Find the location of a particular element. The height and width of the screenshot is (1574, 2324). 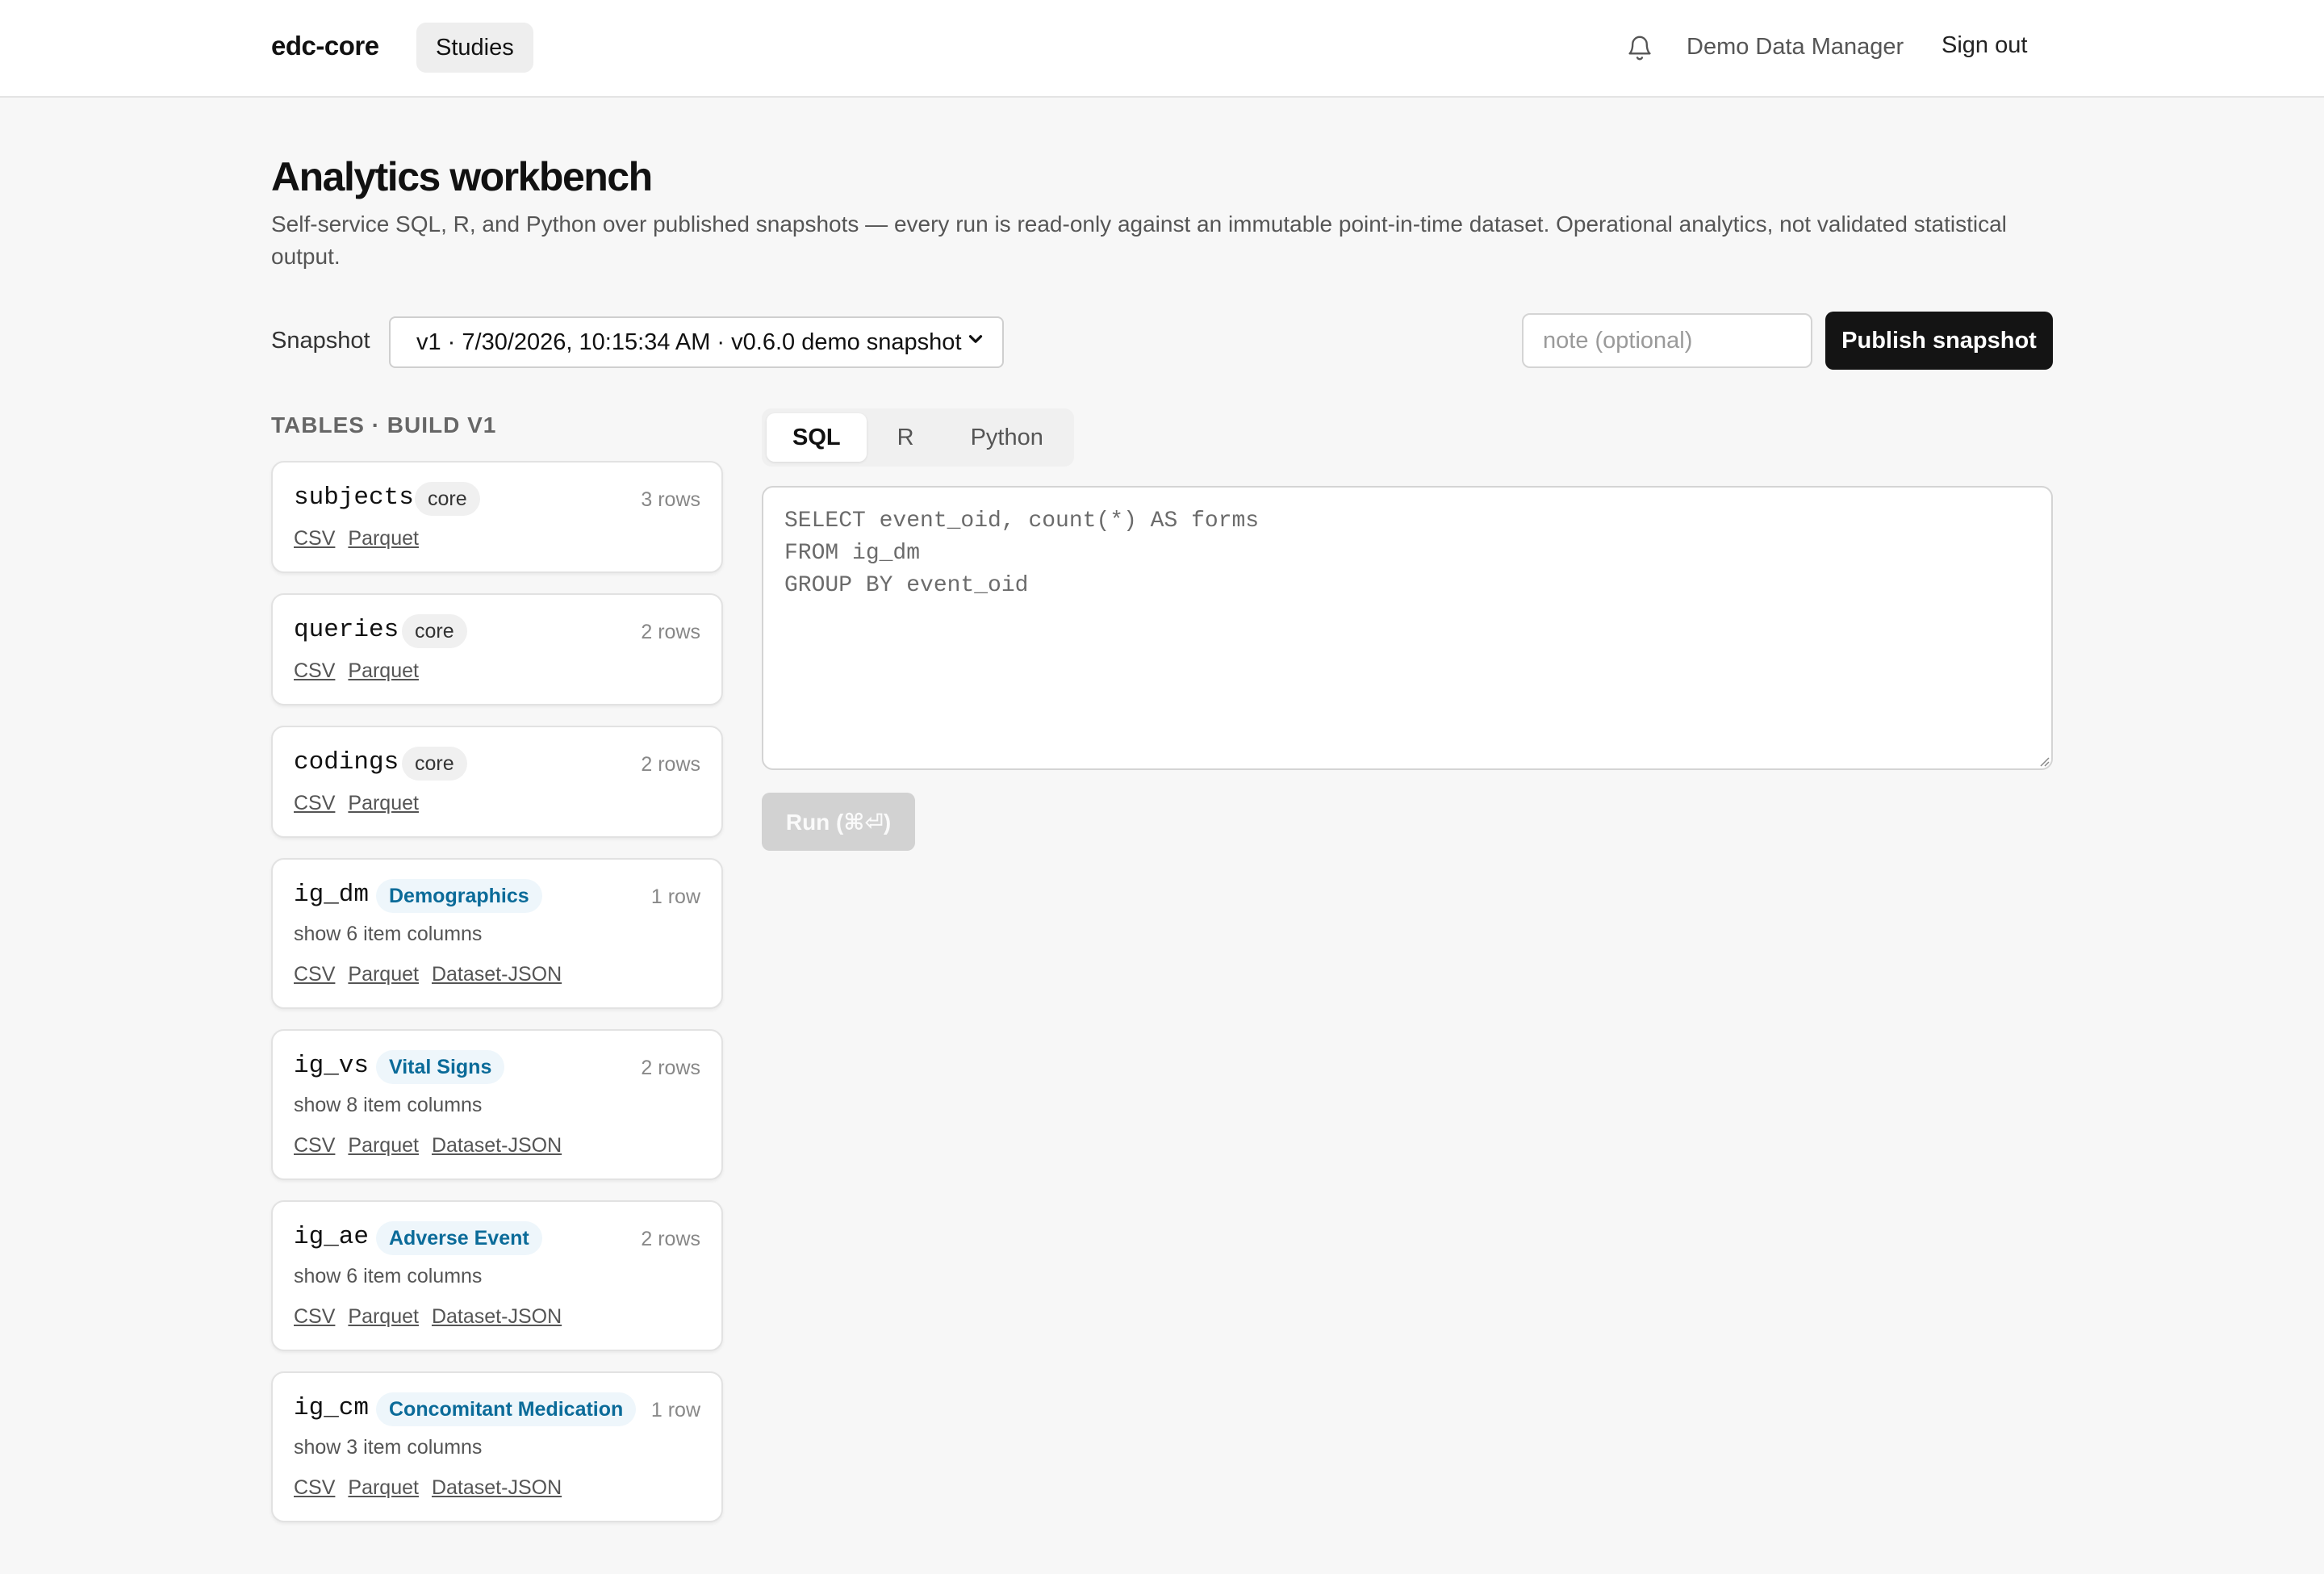

resize-grip-icon is located at coordinates (2044, 760).